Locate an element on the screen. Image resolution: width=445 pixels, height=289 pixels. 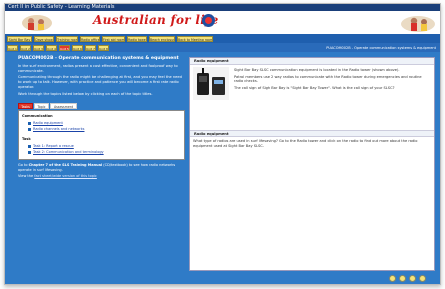
footer-bar is located at coordinates (222, 278).